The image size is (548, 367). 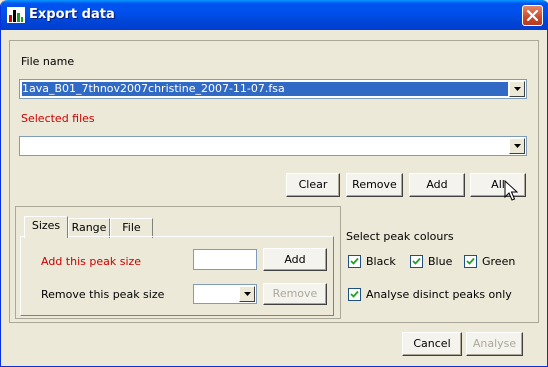 I want to click on black-checkbox, so click(x=354, y=261).